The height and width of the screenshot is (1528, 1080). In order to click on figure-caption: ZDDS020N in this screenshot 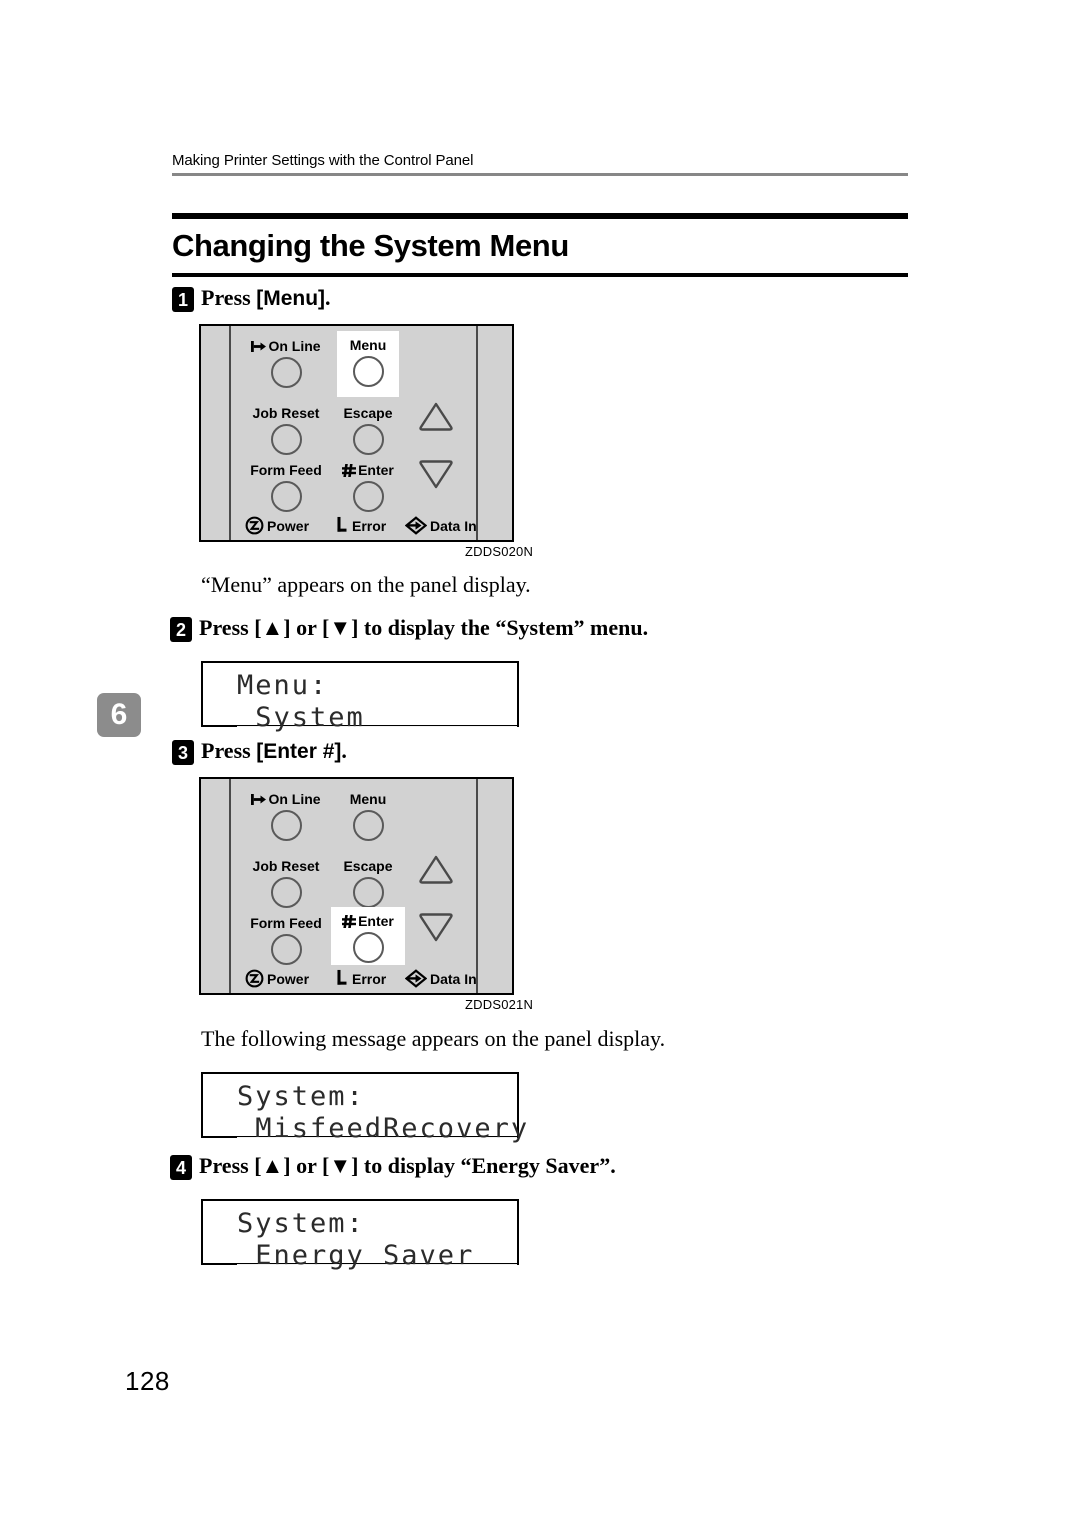, I will do `click(499, 551)`.